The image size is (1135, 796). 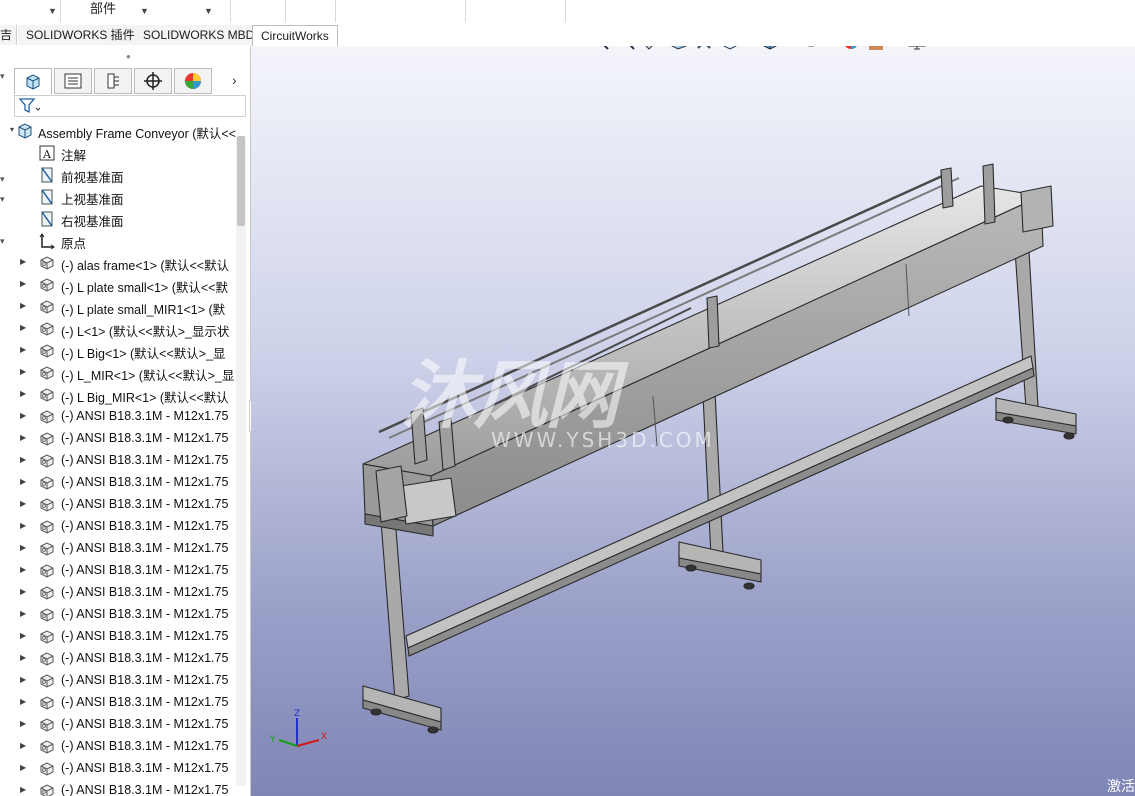 I want to click on tab-solidworks-addins: SOLIDWORKS 插件, so click(x=81, y=35).